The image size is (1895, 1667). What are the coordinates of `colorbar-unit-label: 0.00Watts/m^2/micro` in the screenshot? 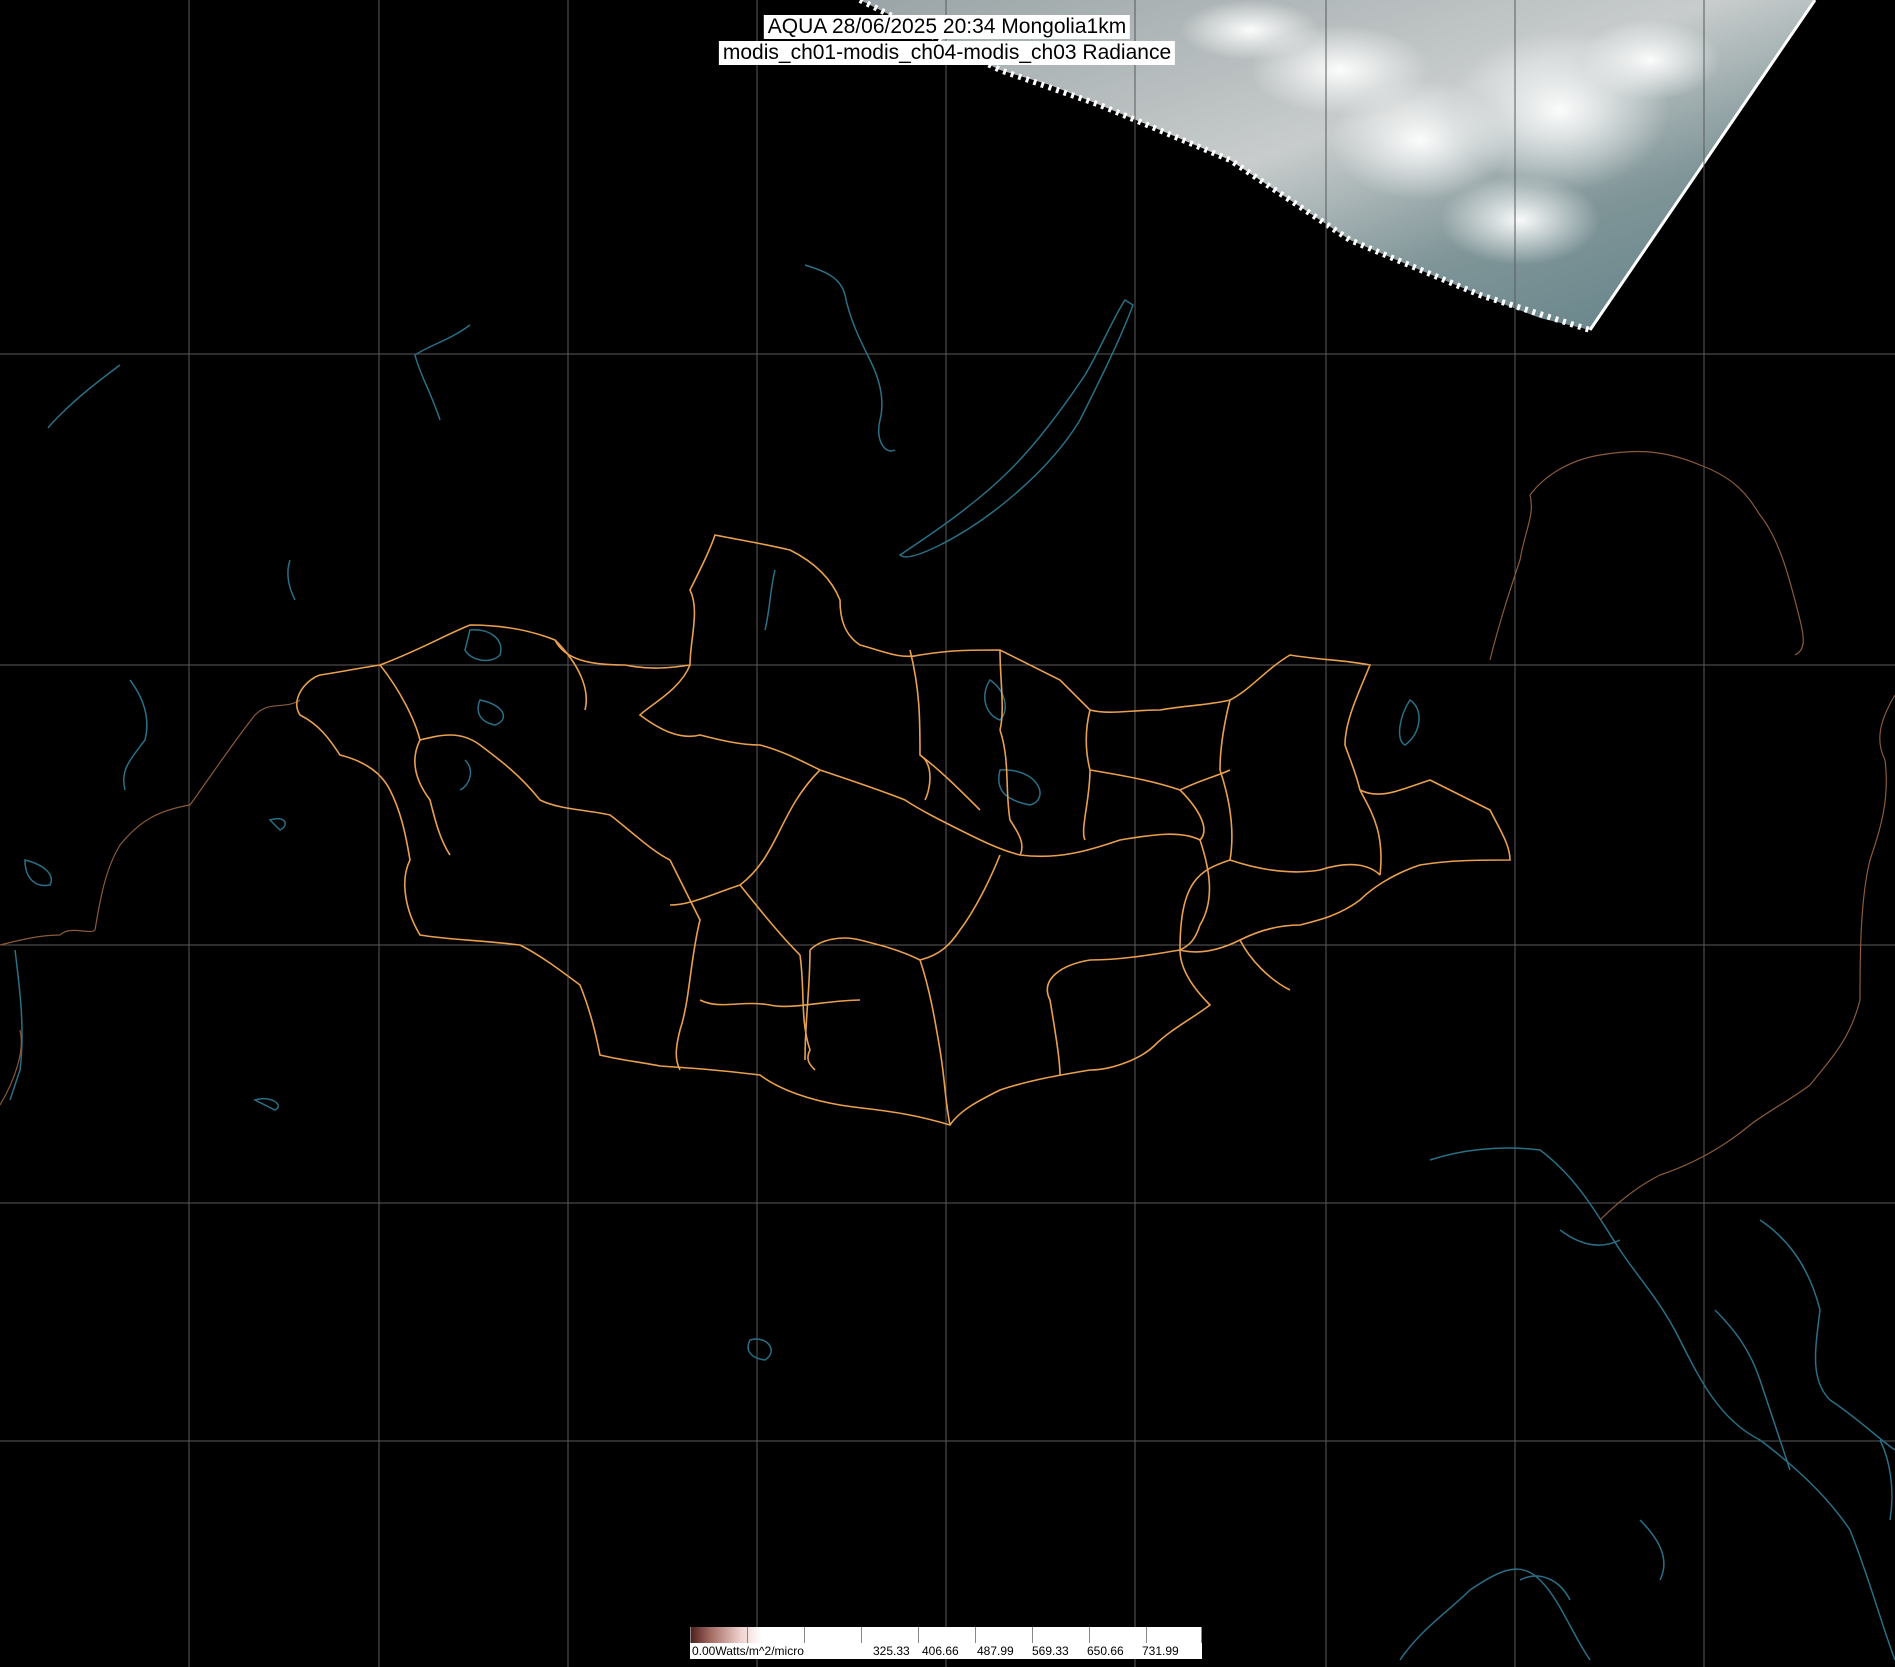 It's located at (748, 1651).